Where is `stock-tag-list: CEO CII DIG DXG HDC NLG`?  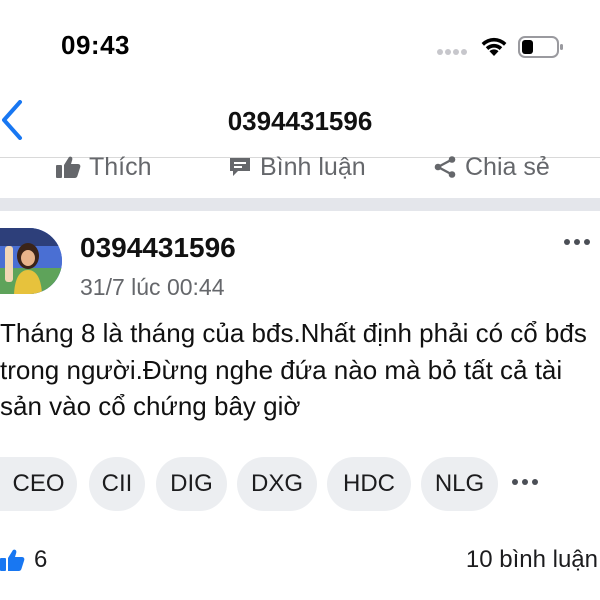
stock-tag-list: CEO CII DIG DXG HDC NLG is located at coordinates (300, 484).